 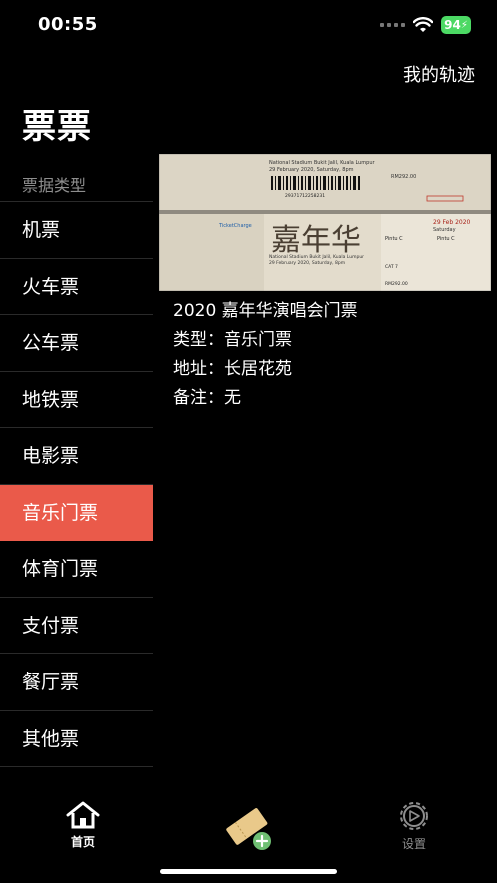 What do you see at coordinates (207, 398) in the screenshot?
I see `ticket-note: 备注：无` at bounding box center [207, 398].